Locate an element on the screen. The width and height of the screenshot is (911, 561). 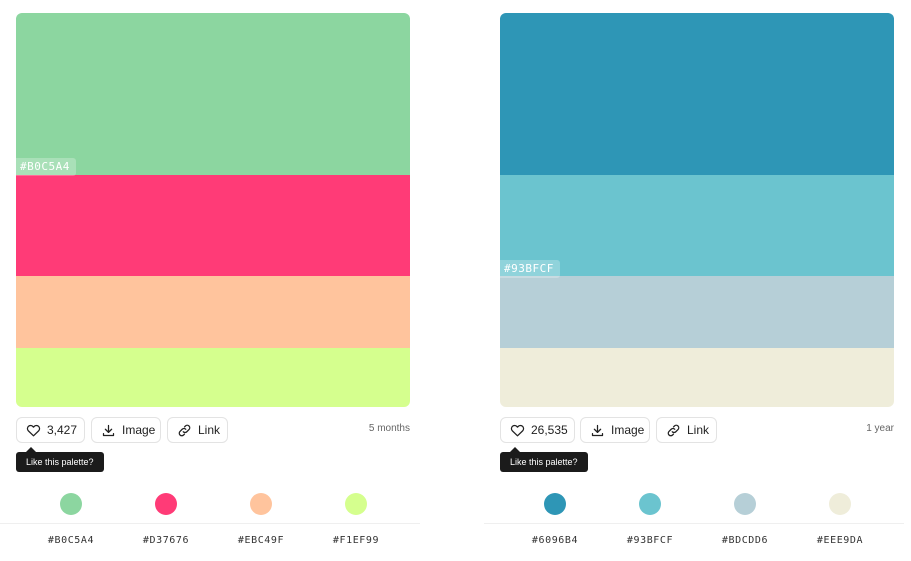
hex-code: #BDCDD6 is located at coordinates (745, 540).